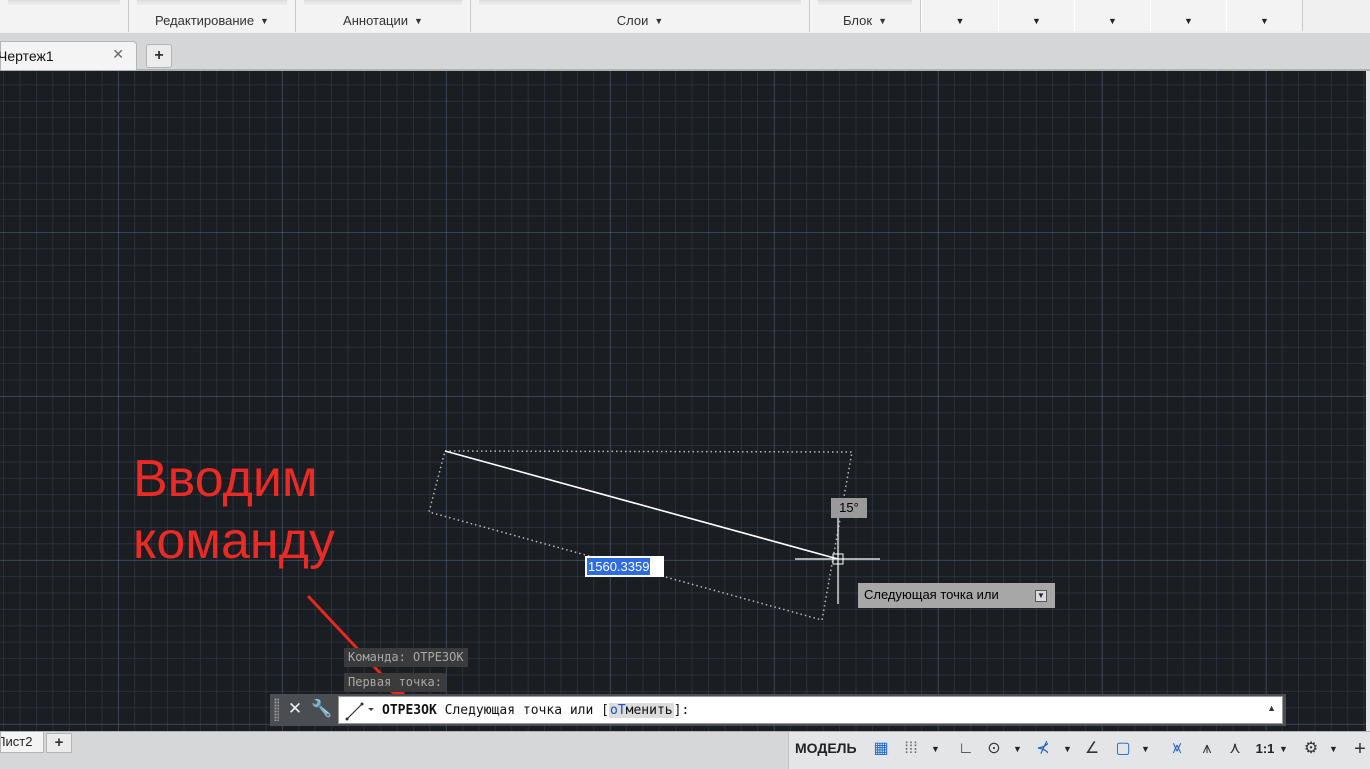  I want to click on next-point-tooltip: Следующая точка или ▼, so click(956, 595).